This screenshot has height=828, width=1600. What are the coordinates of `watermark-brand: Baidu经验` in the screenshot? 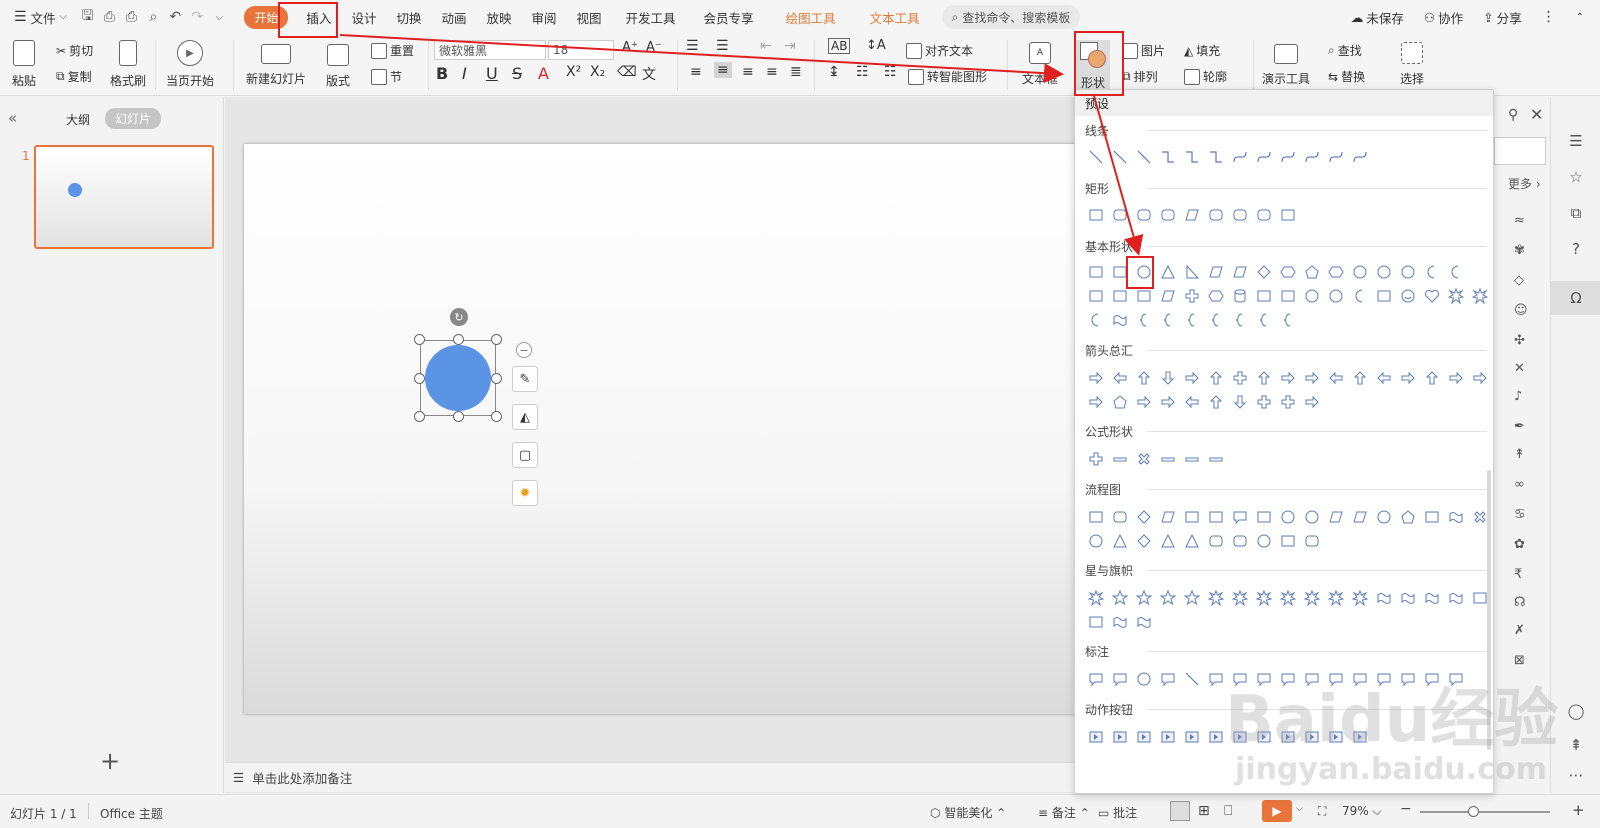 It's located at (1392, 720).